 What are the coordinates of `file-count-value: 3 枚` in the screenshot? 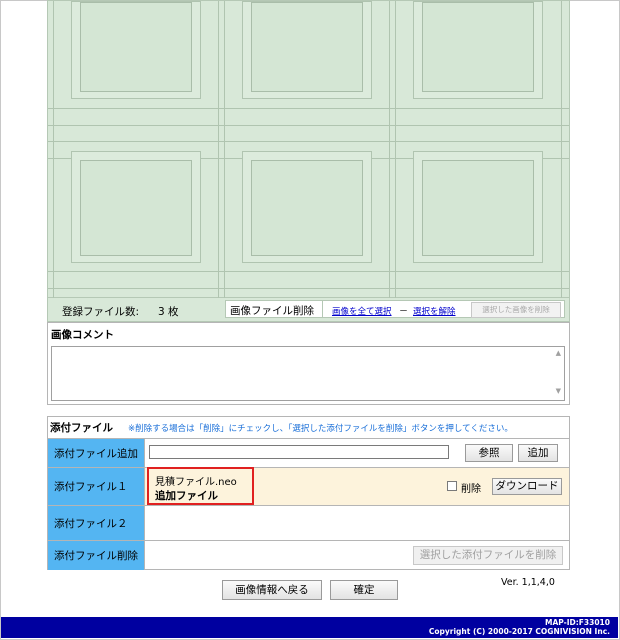 It's located at (168, 312).